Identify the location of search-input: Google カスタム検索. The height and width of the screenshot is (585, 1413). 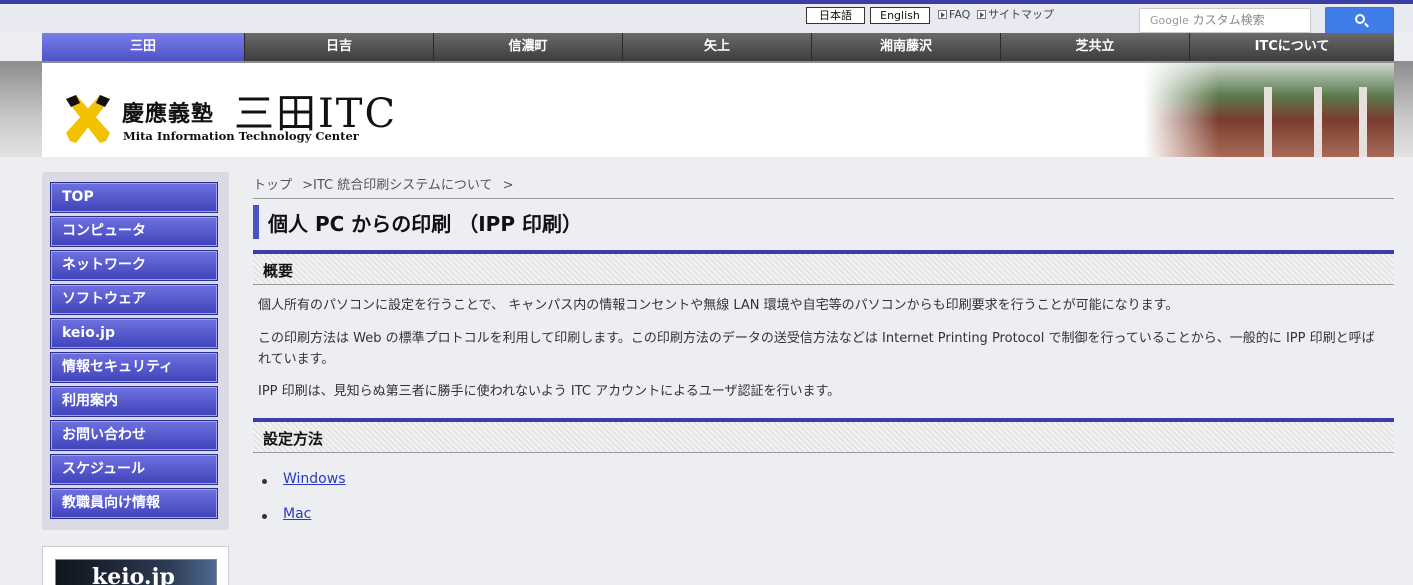
(1225, 20).